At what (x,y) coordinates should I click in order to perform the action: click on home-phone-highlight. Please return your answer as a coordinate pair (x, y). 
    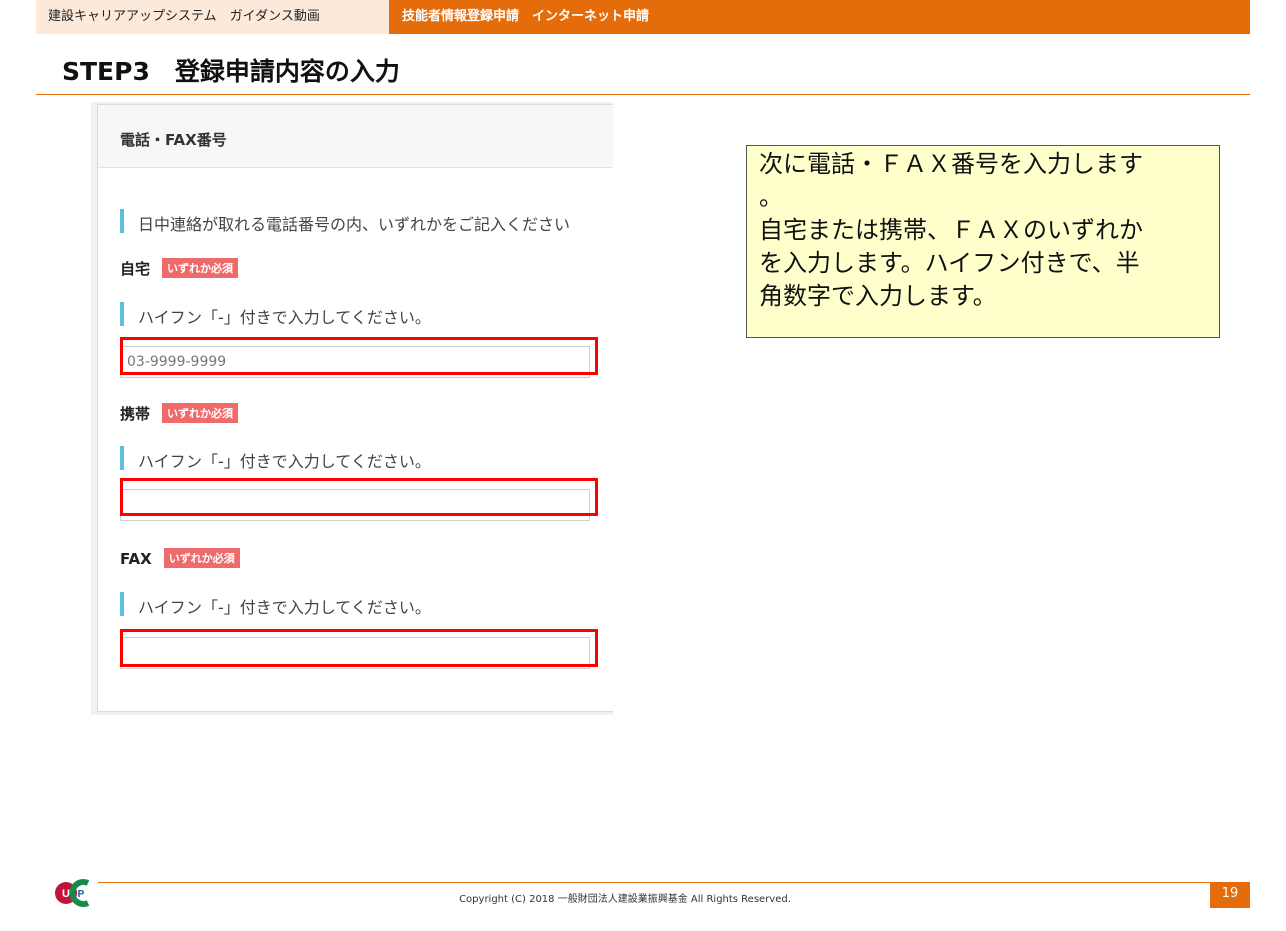
    Looking at the image, I should click on (359, 356).